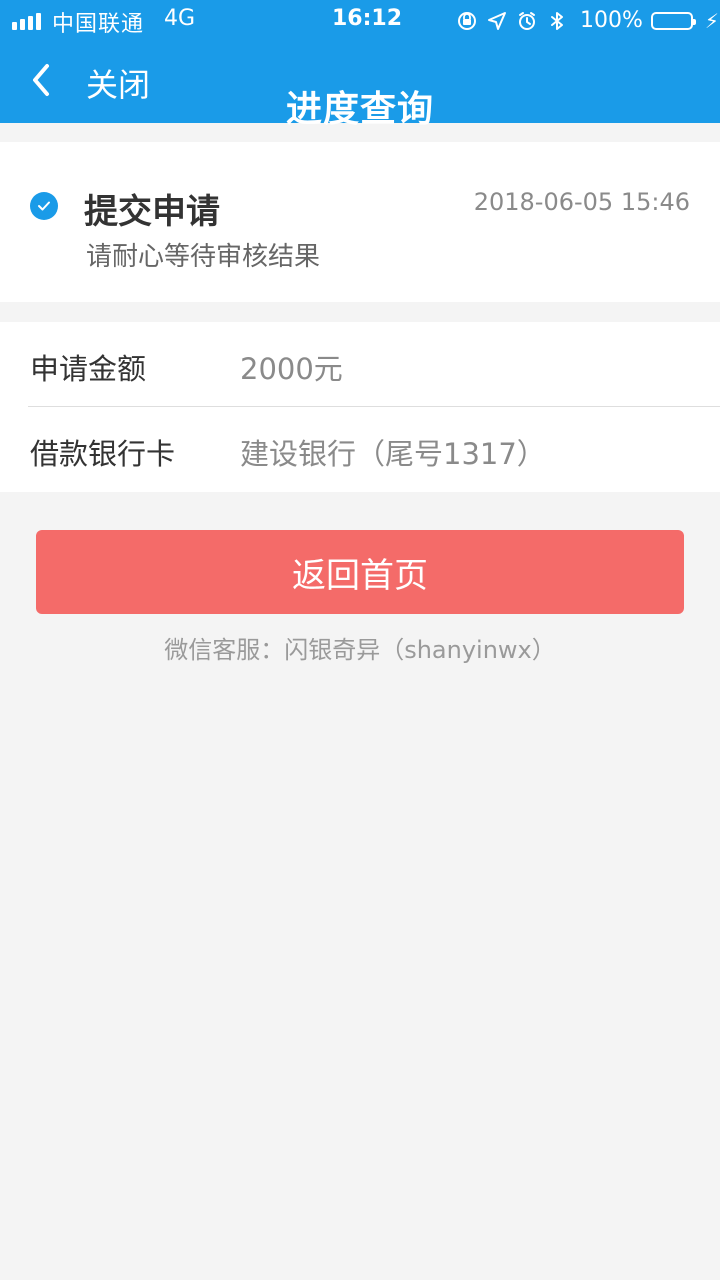 Image resolution: width=720 pixels, height=1280 pixels. I want to click on battery-icon, so click(673, 20).